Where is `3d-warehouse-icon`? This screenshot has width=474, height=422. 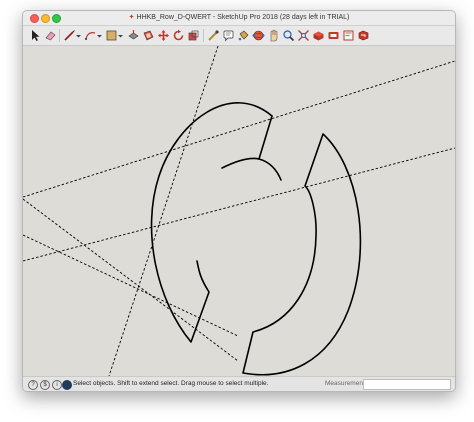 3d-warehouse-icon is located at coordinates (318, 35).